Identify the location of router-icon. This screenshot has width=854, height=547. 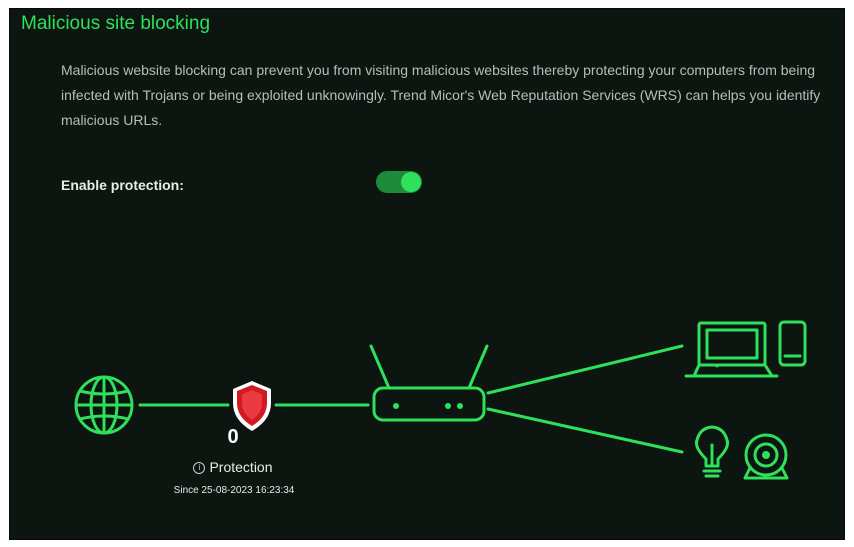
(429, 383).